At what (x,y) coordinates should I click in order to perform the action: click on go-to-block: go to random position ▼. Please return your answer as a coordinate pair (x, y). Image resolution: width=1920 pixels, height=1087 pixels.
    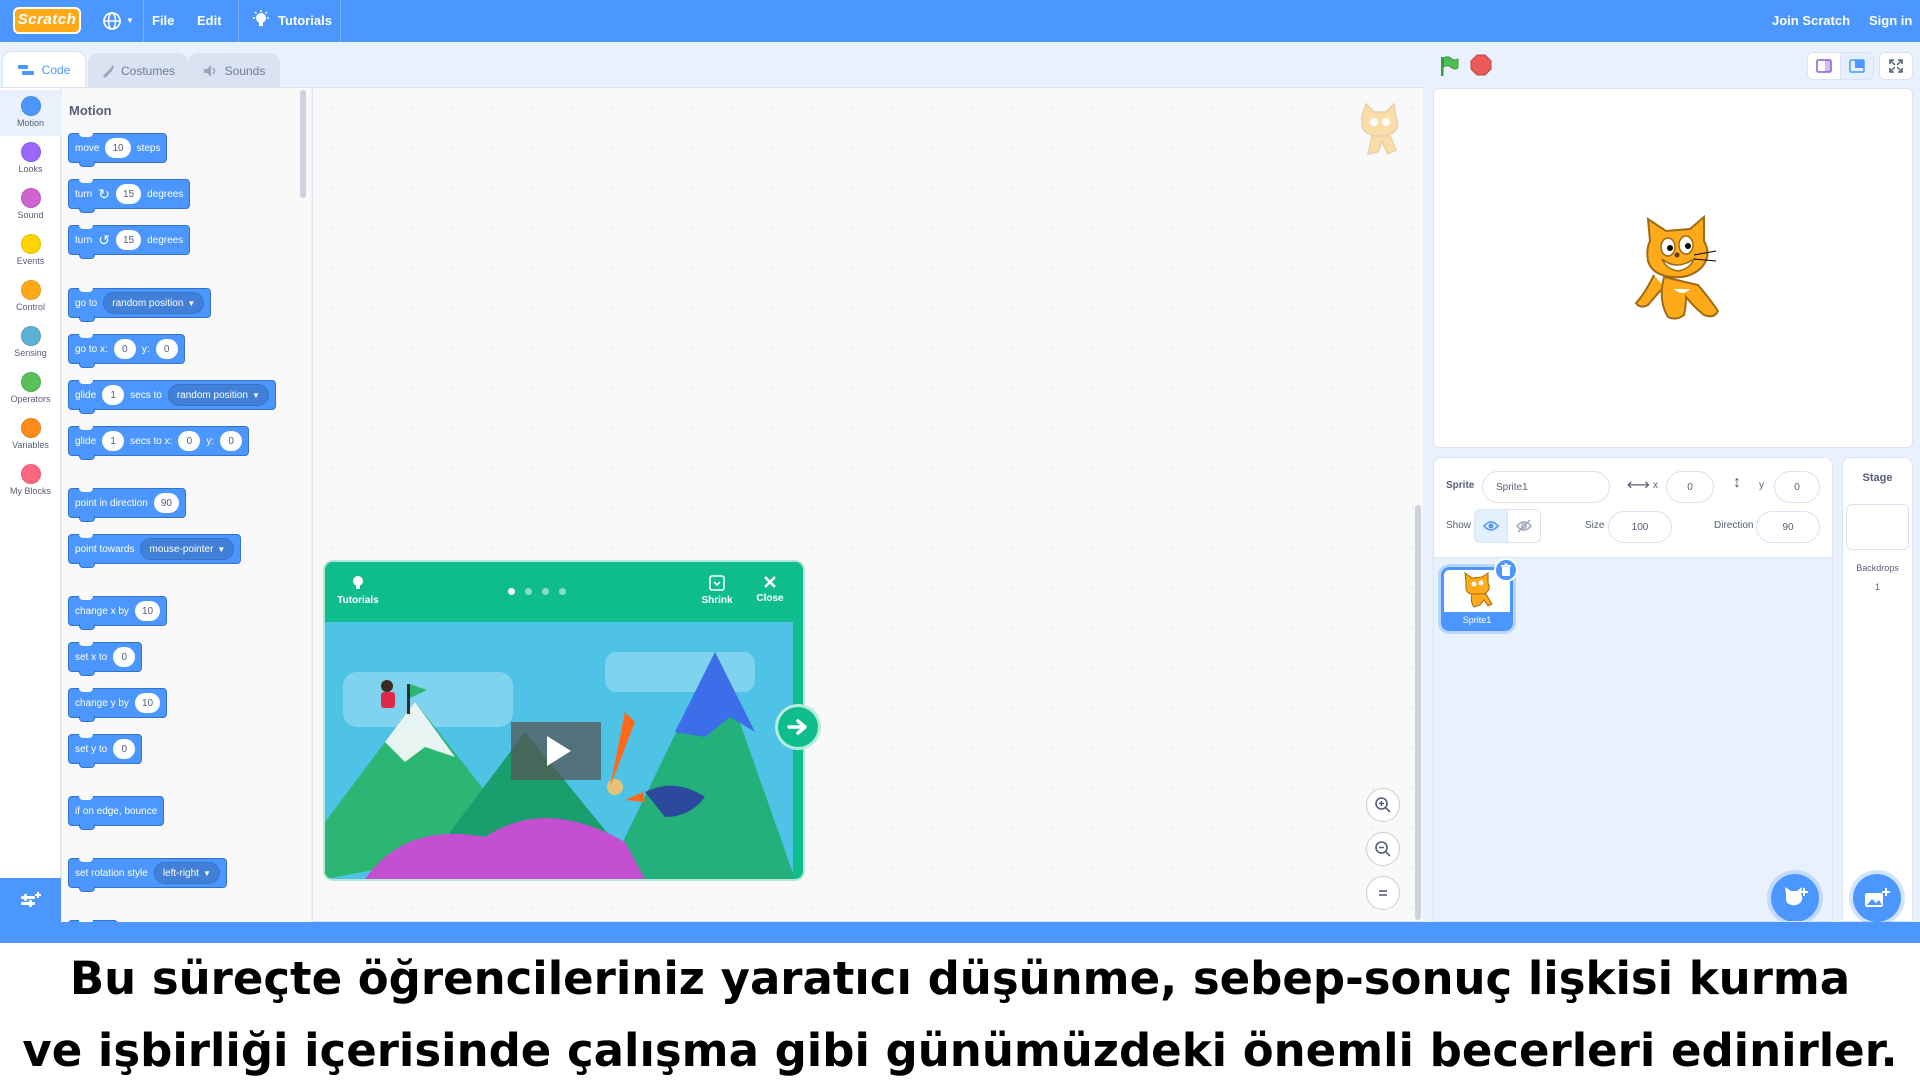
    Looking at the image, I should click on (140, 305).